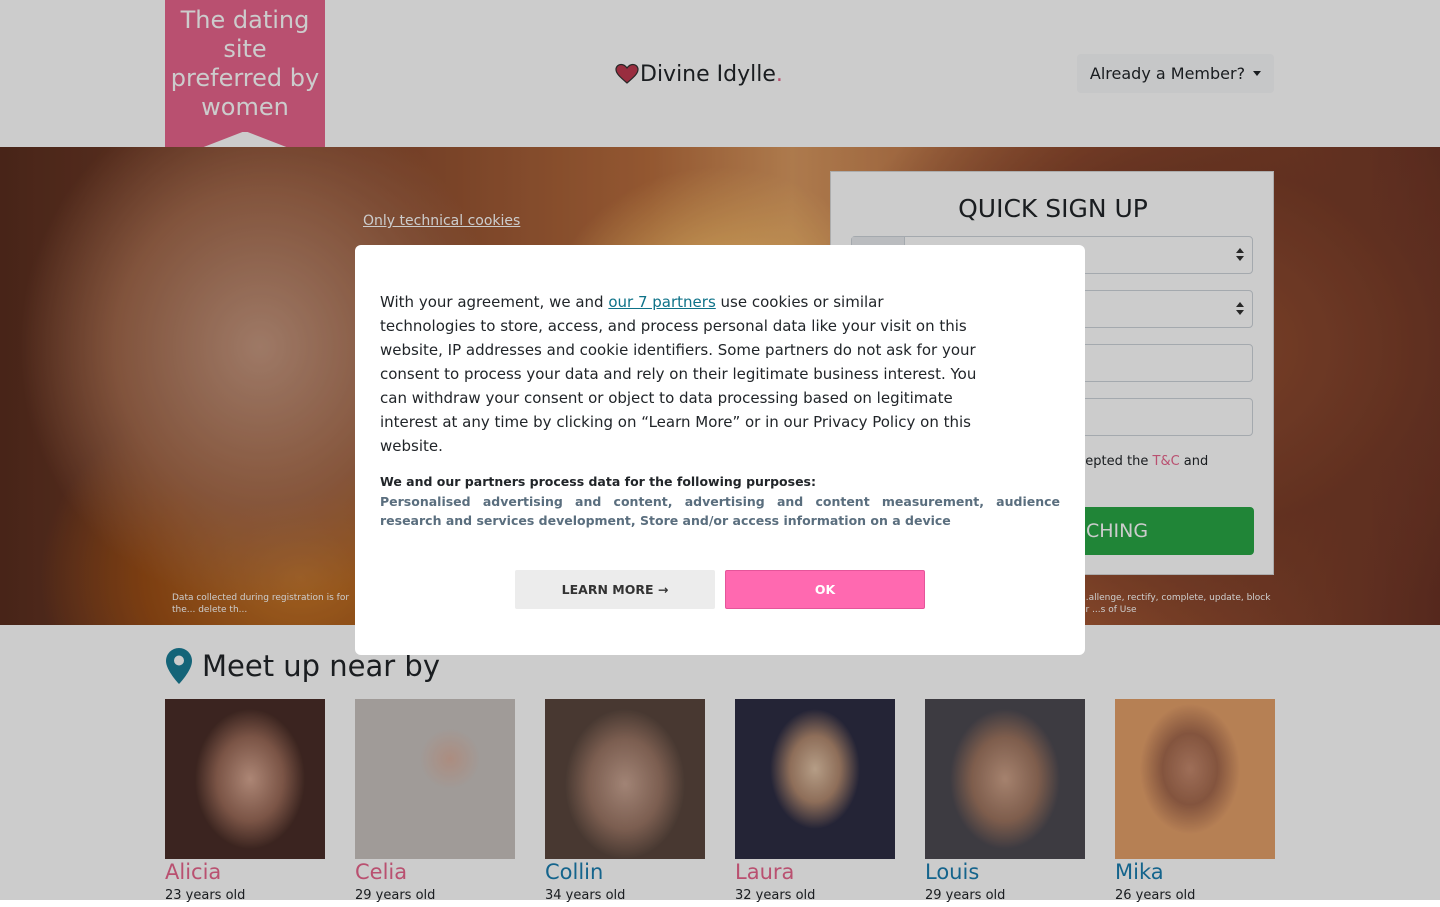 The height and width of the screenshot is (907, 1440). Describe the element at coordinates (825, 589) in the screenshot. I see `ok-button: OK` at that location.